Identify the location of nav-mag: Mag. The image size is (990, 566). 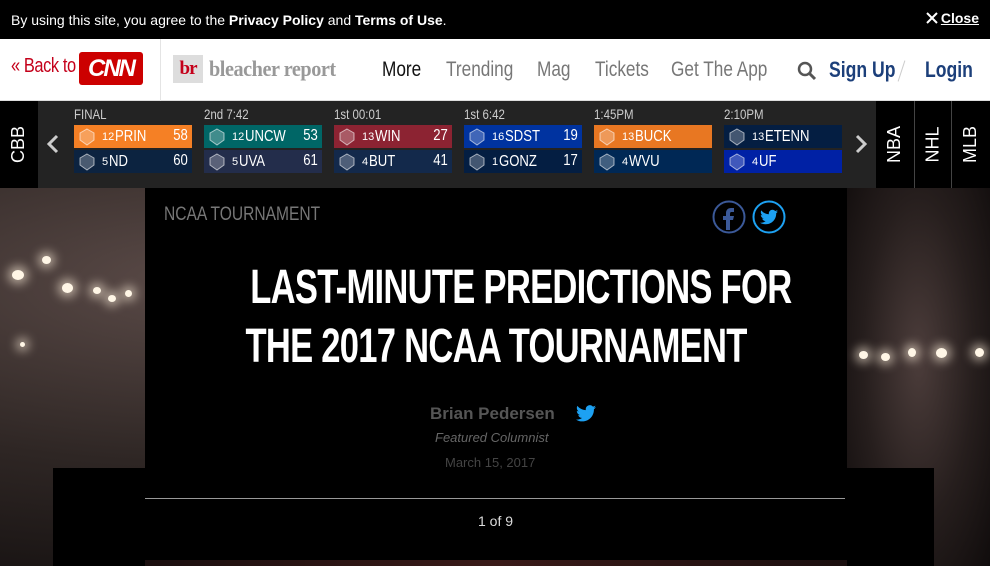
(554, 70).